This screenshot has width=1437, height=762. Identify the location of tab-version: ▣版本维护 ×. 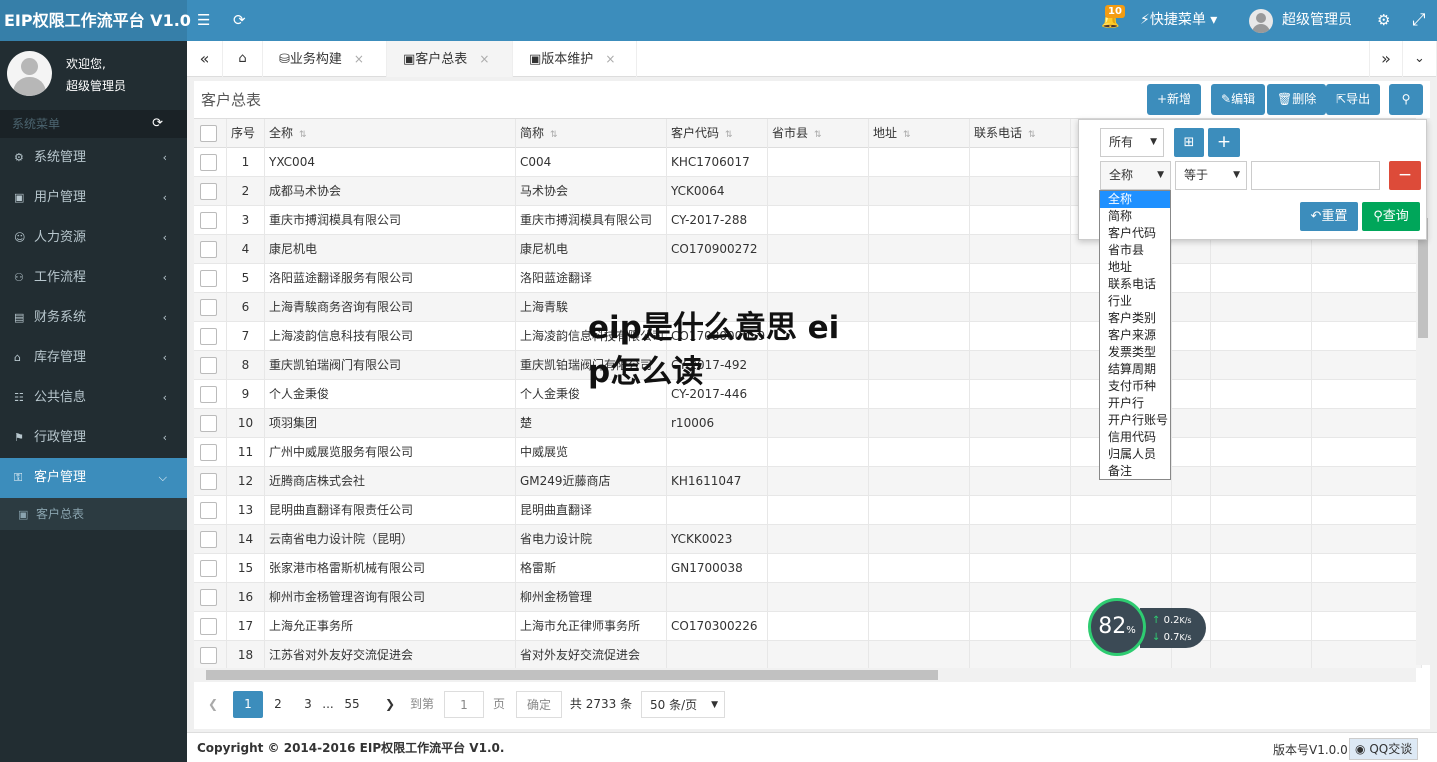
(575, 59).